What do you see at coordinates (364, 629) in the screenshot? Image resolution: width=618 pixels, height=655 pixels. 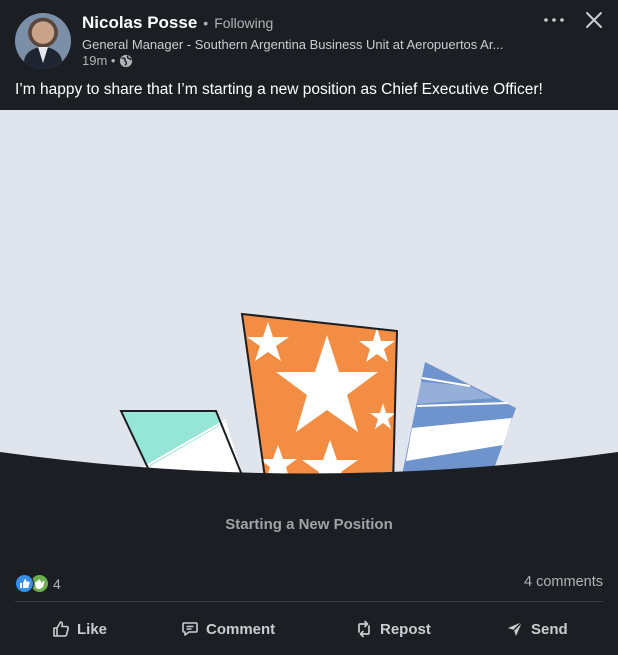 I see `repost-icon` at bounding box center [364, 629].